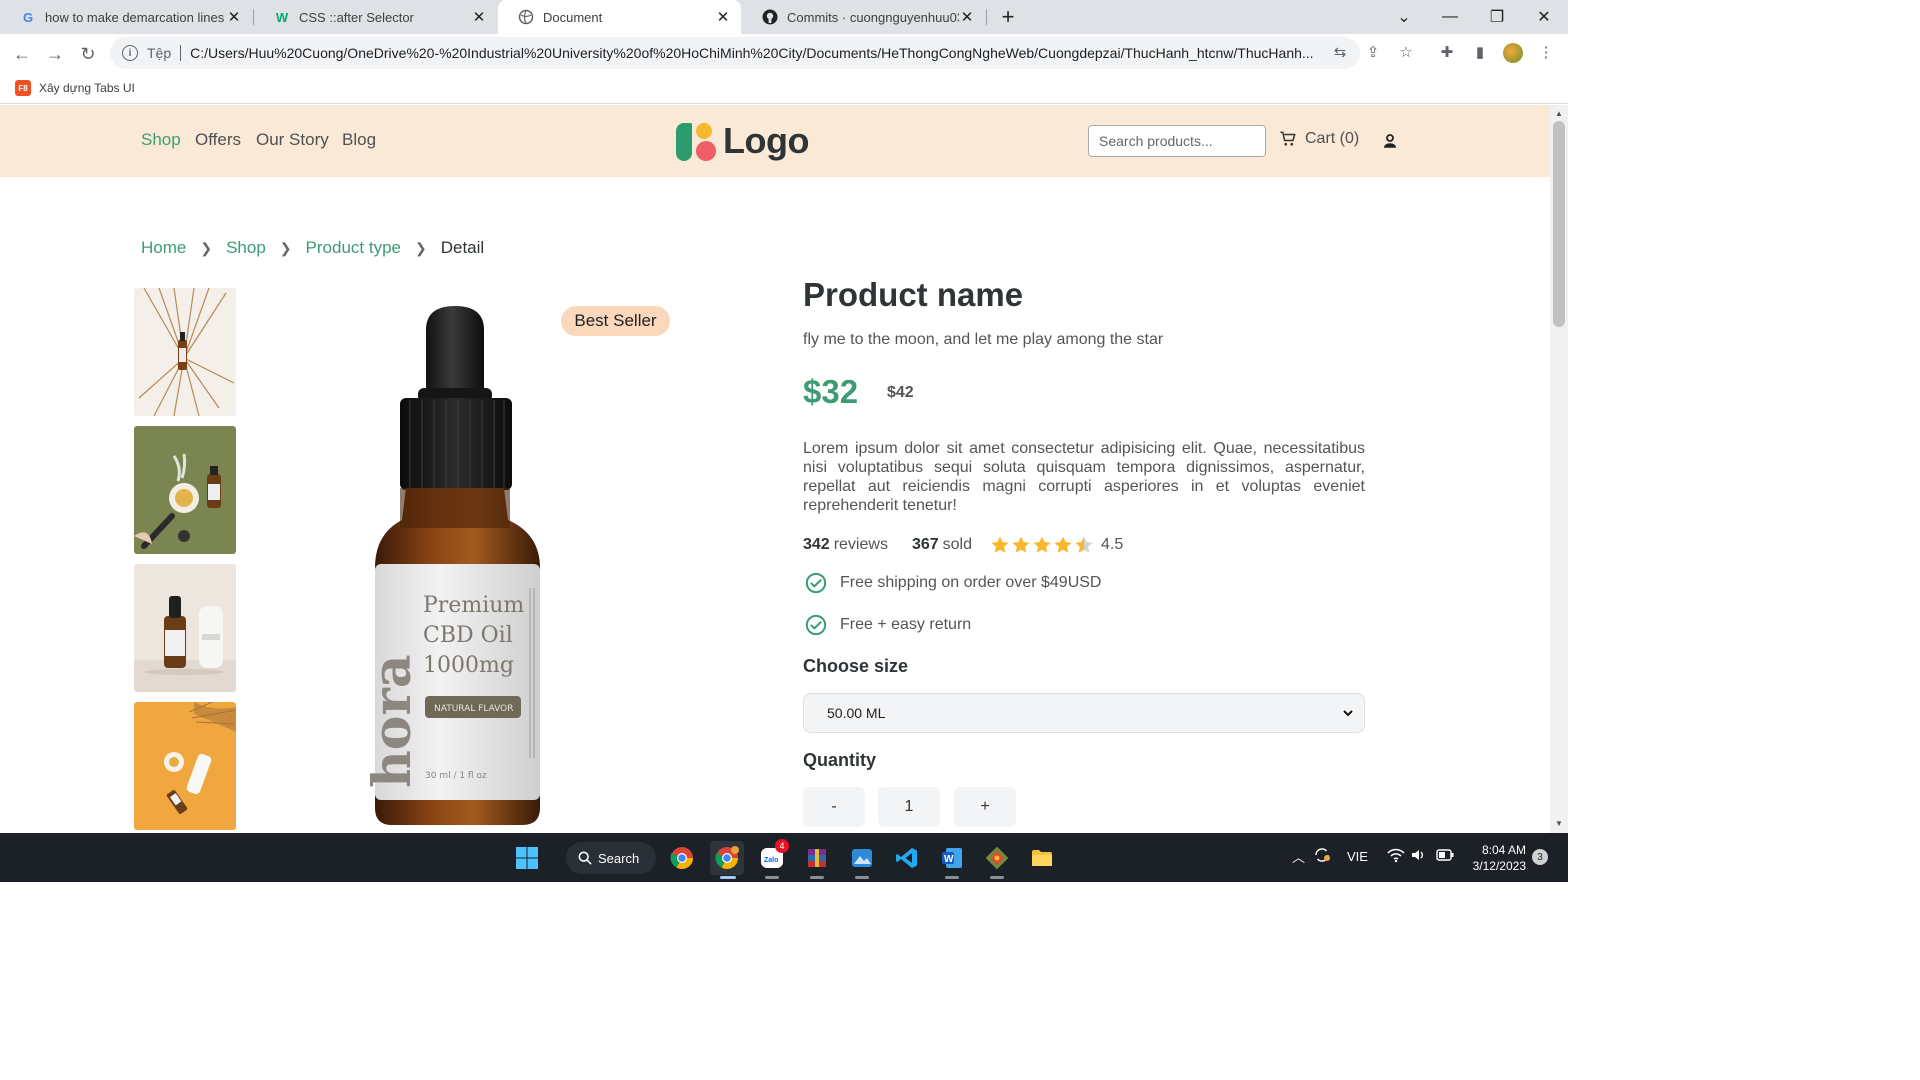 Image resolution: width=1920 pixels, height=1080 pixels. What do you see at coordinates (1559, 823) in the screenshot?
I see `scroll-down-arrow-icon: ▼` at bounding box center [1559, 823].